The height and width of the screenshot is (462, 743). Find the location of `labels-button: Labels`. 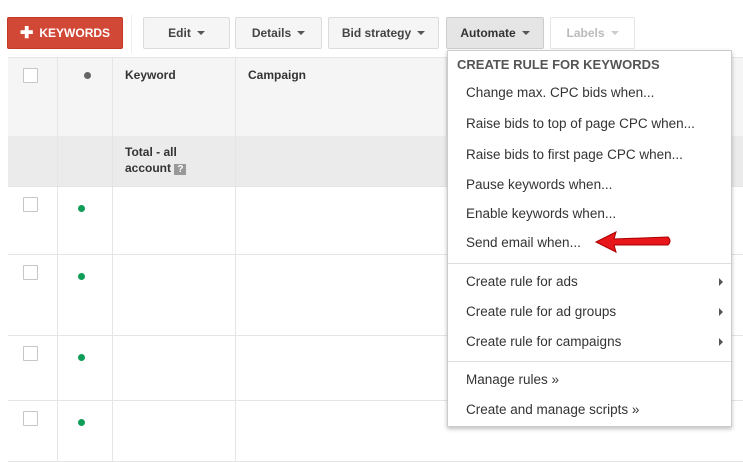

labels-button: Labels is located at coordinates (592, 33).